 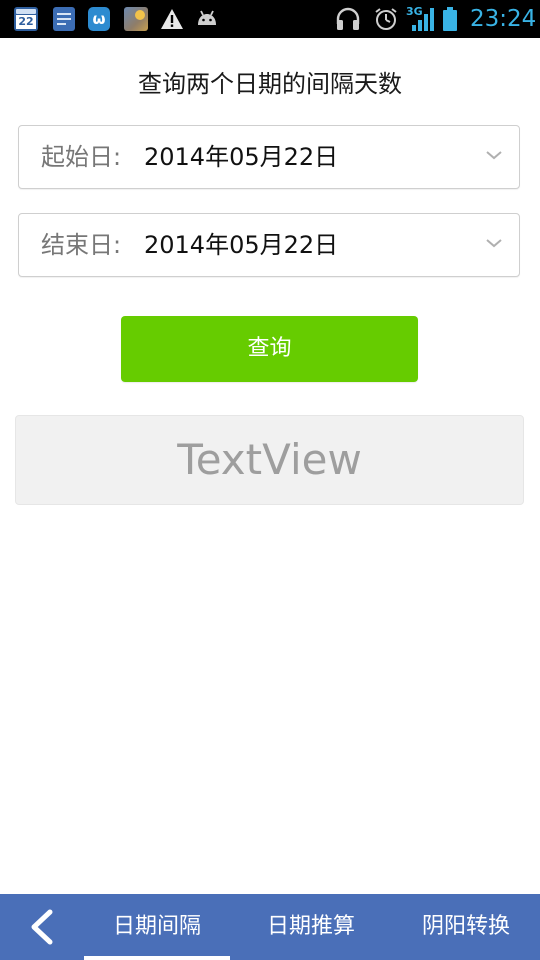 I want to click on status-time: 23:24, so click(x=503, y=19).